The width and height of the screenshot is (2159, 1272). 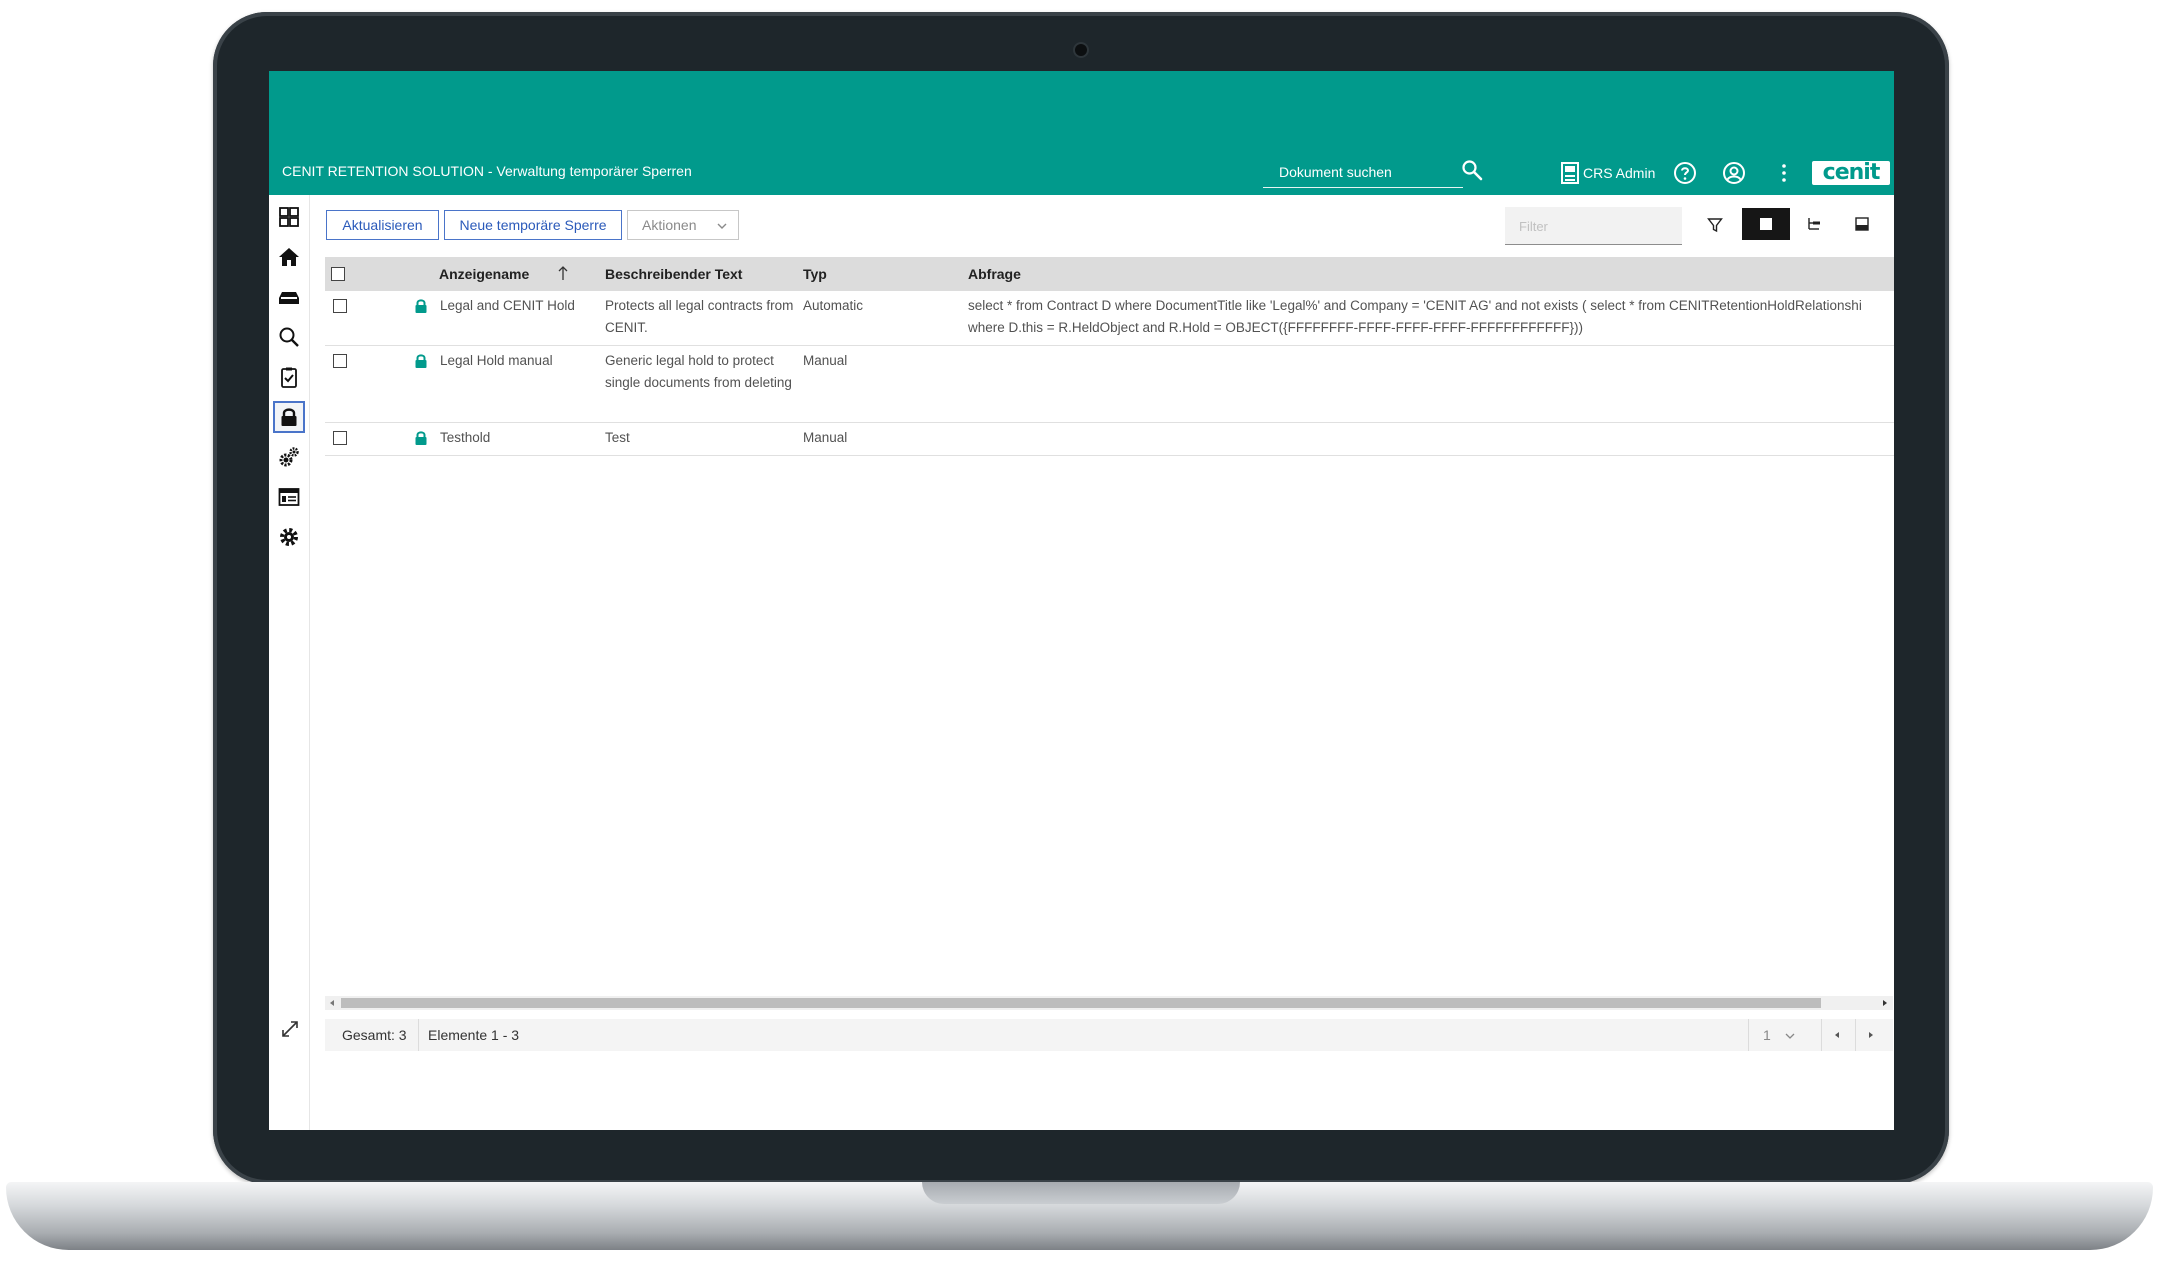 I want to click on dashboard-icon, so click(x=289, y=217).